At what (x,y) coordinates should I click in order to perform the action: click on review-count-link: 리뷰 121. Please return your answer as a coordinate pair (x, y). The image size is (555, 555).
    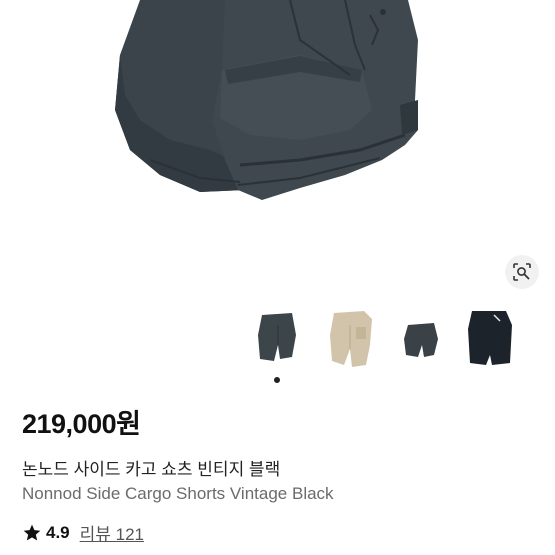
    Looking at the image, I should click on (112, 532).